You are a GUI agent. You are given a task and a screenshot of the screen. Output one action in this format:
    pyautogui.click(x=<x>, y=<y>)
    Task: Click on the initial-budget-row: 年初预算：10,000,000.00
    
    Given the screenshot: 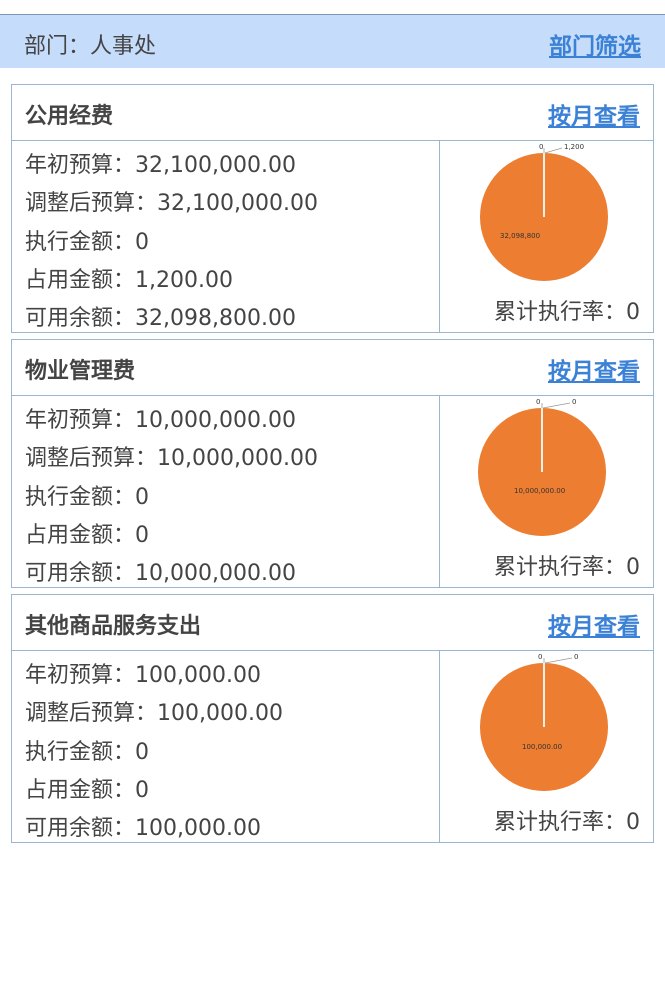 What is the action you would take?
    pyautogui.click(x=160, y=420)
    